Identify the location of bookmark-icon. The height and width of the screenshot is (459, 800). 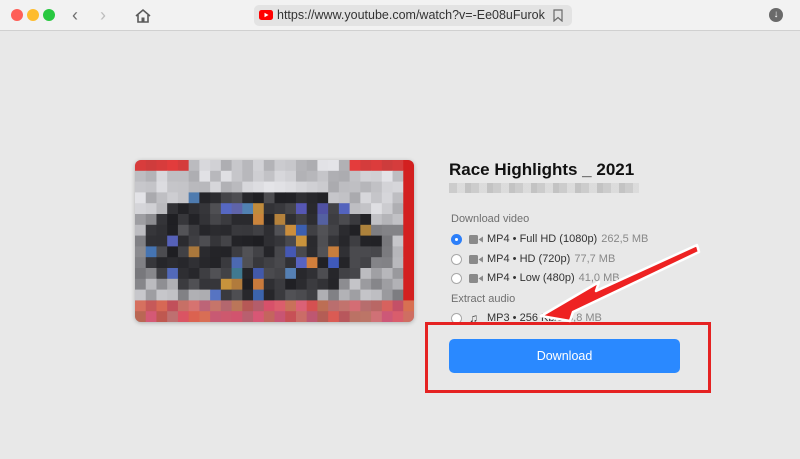
(558, 15).